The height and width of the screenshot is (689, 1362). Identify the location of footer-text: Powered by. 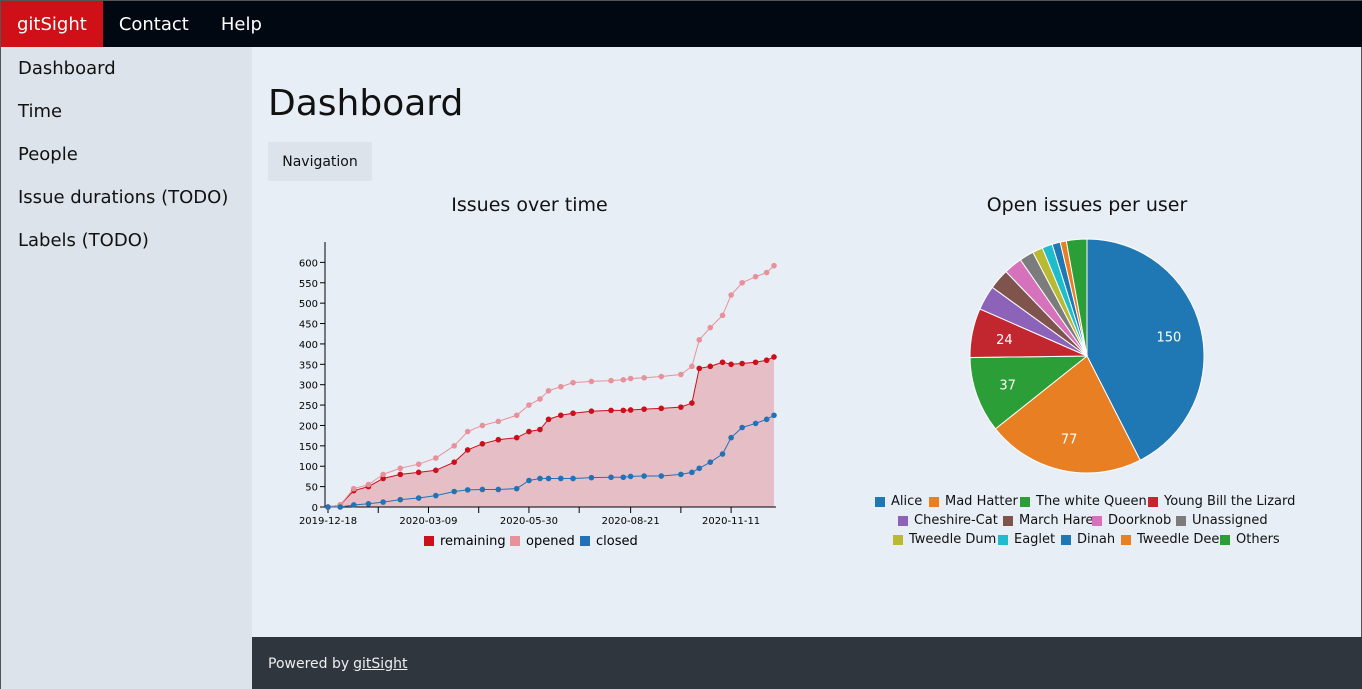
(309, 663).